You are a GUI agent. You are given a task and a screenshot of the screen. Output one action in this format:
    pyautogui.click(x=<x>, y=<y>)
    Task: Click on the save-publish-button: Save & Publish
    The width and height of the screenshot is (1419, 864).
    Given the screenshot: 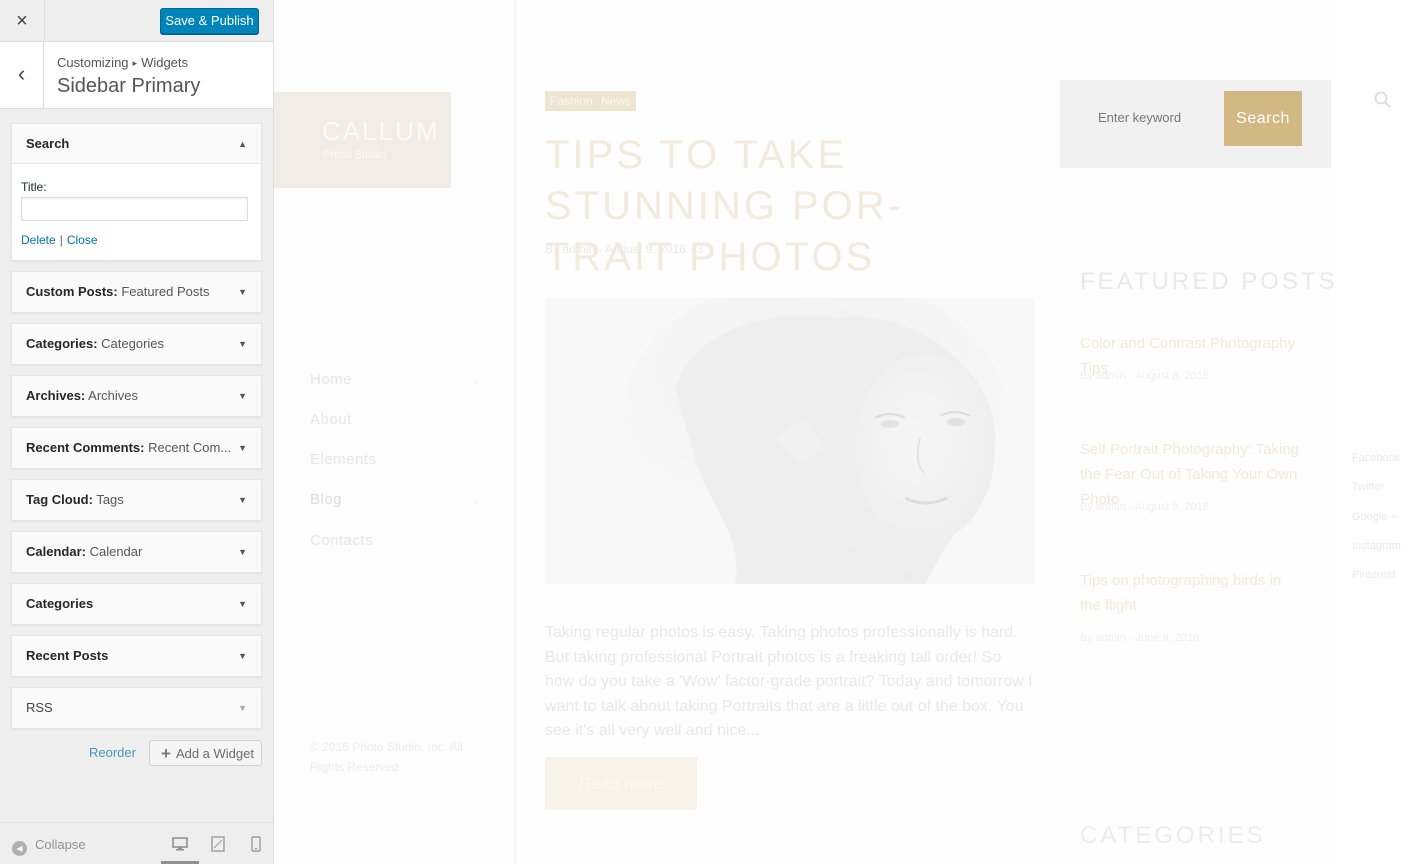 What is the action you would take?
    pyautogui.click(x=209, y=21)
    